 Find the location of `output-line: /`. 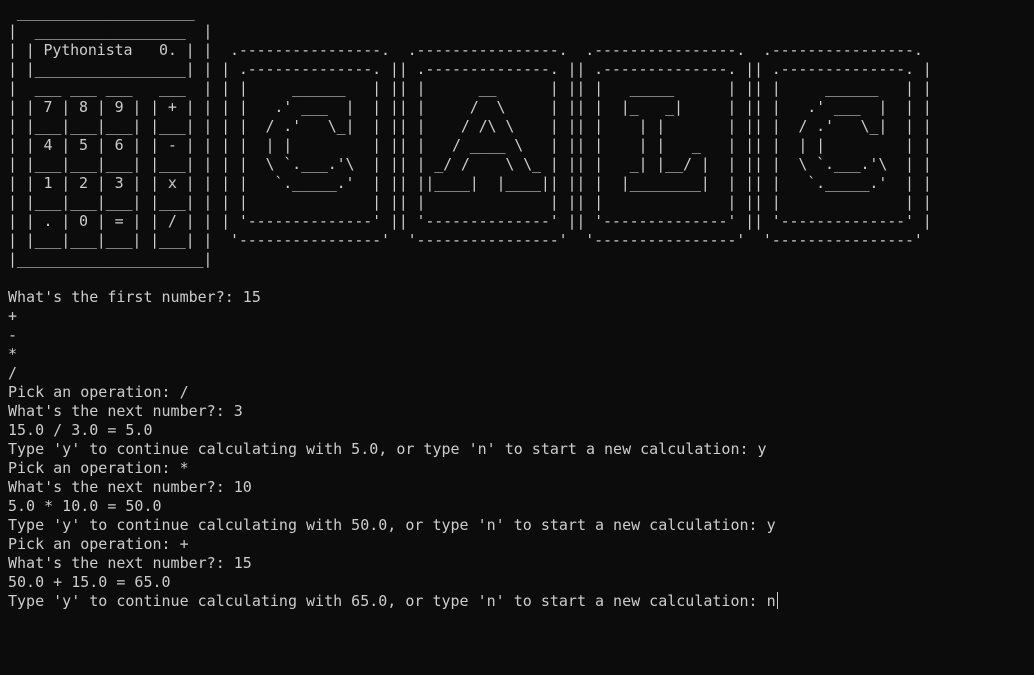

output-line: / is located at coordinates (13, 373).